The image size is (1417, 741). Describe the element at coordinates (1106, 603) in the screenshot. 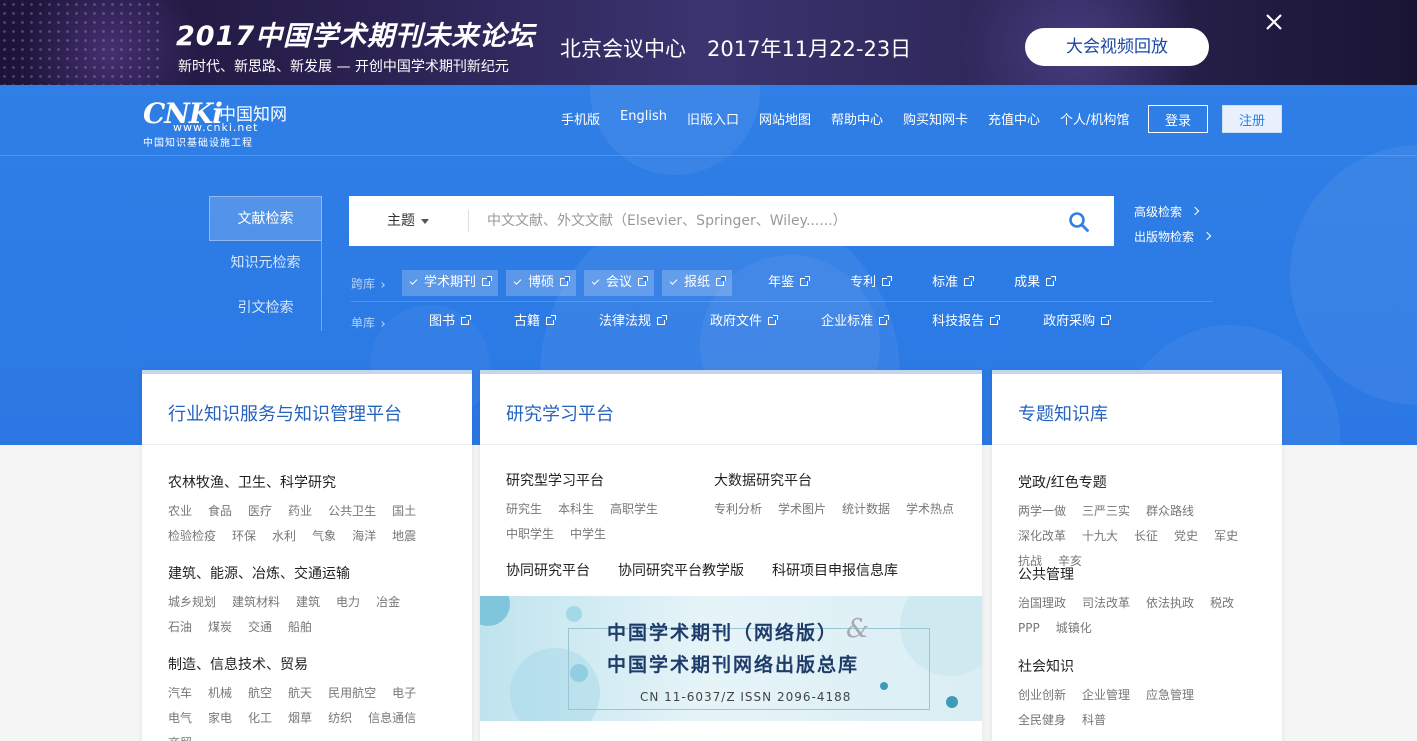

I see `tag-link: 司法改革` at that location.